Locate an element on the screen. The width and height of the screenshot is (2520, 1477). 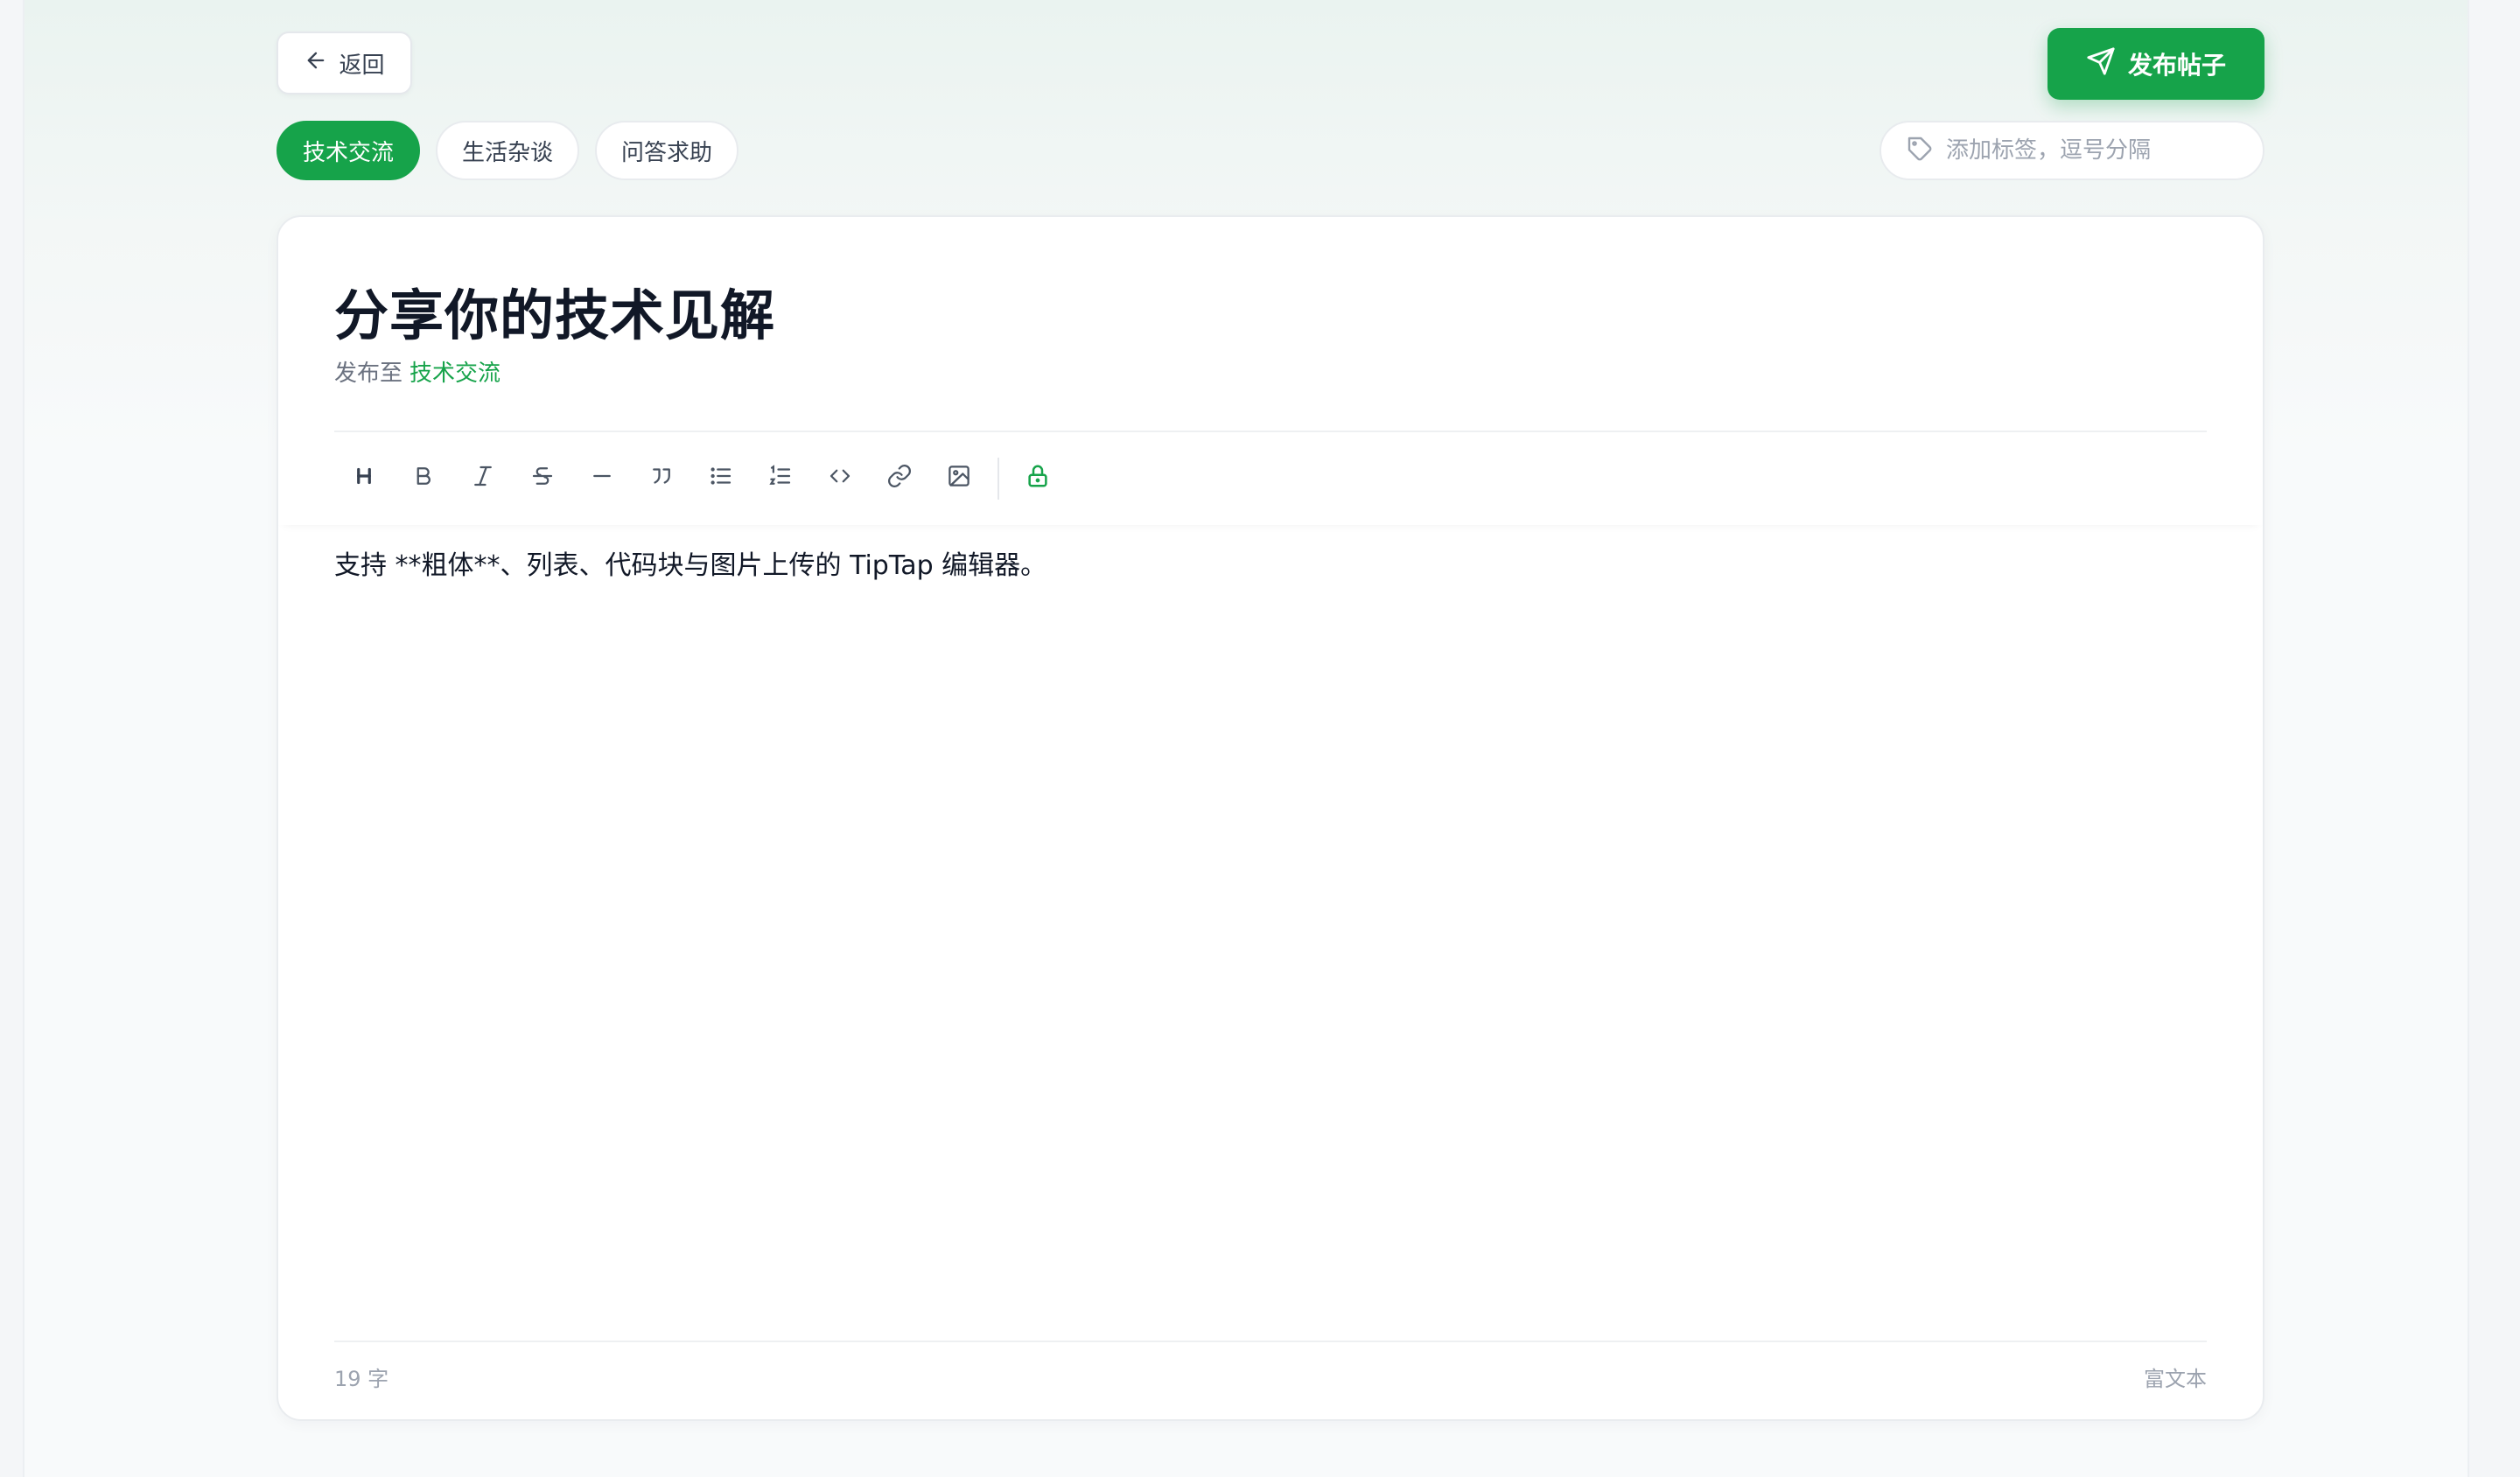
ordered-list-icon is located at coordinates (780, 479).